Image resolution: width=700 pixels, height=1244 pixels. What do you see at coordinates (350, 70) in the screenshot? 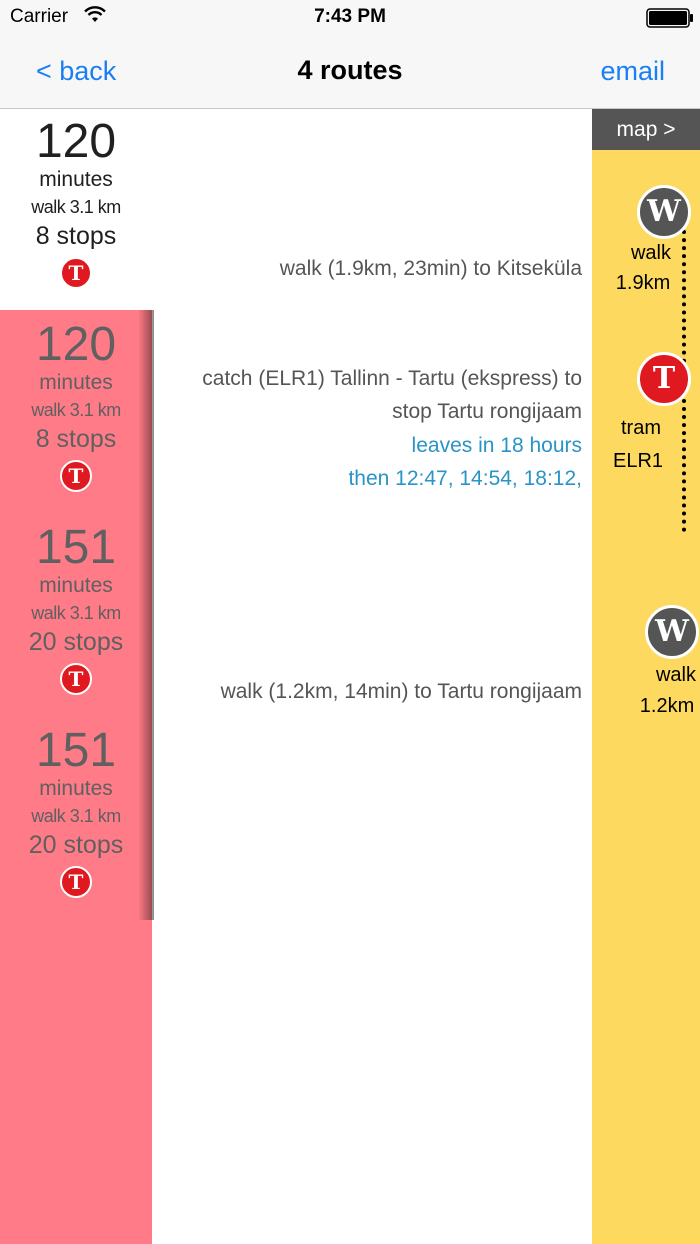
I see `page-title: 4 routes` at bounding box center [350, 70].